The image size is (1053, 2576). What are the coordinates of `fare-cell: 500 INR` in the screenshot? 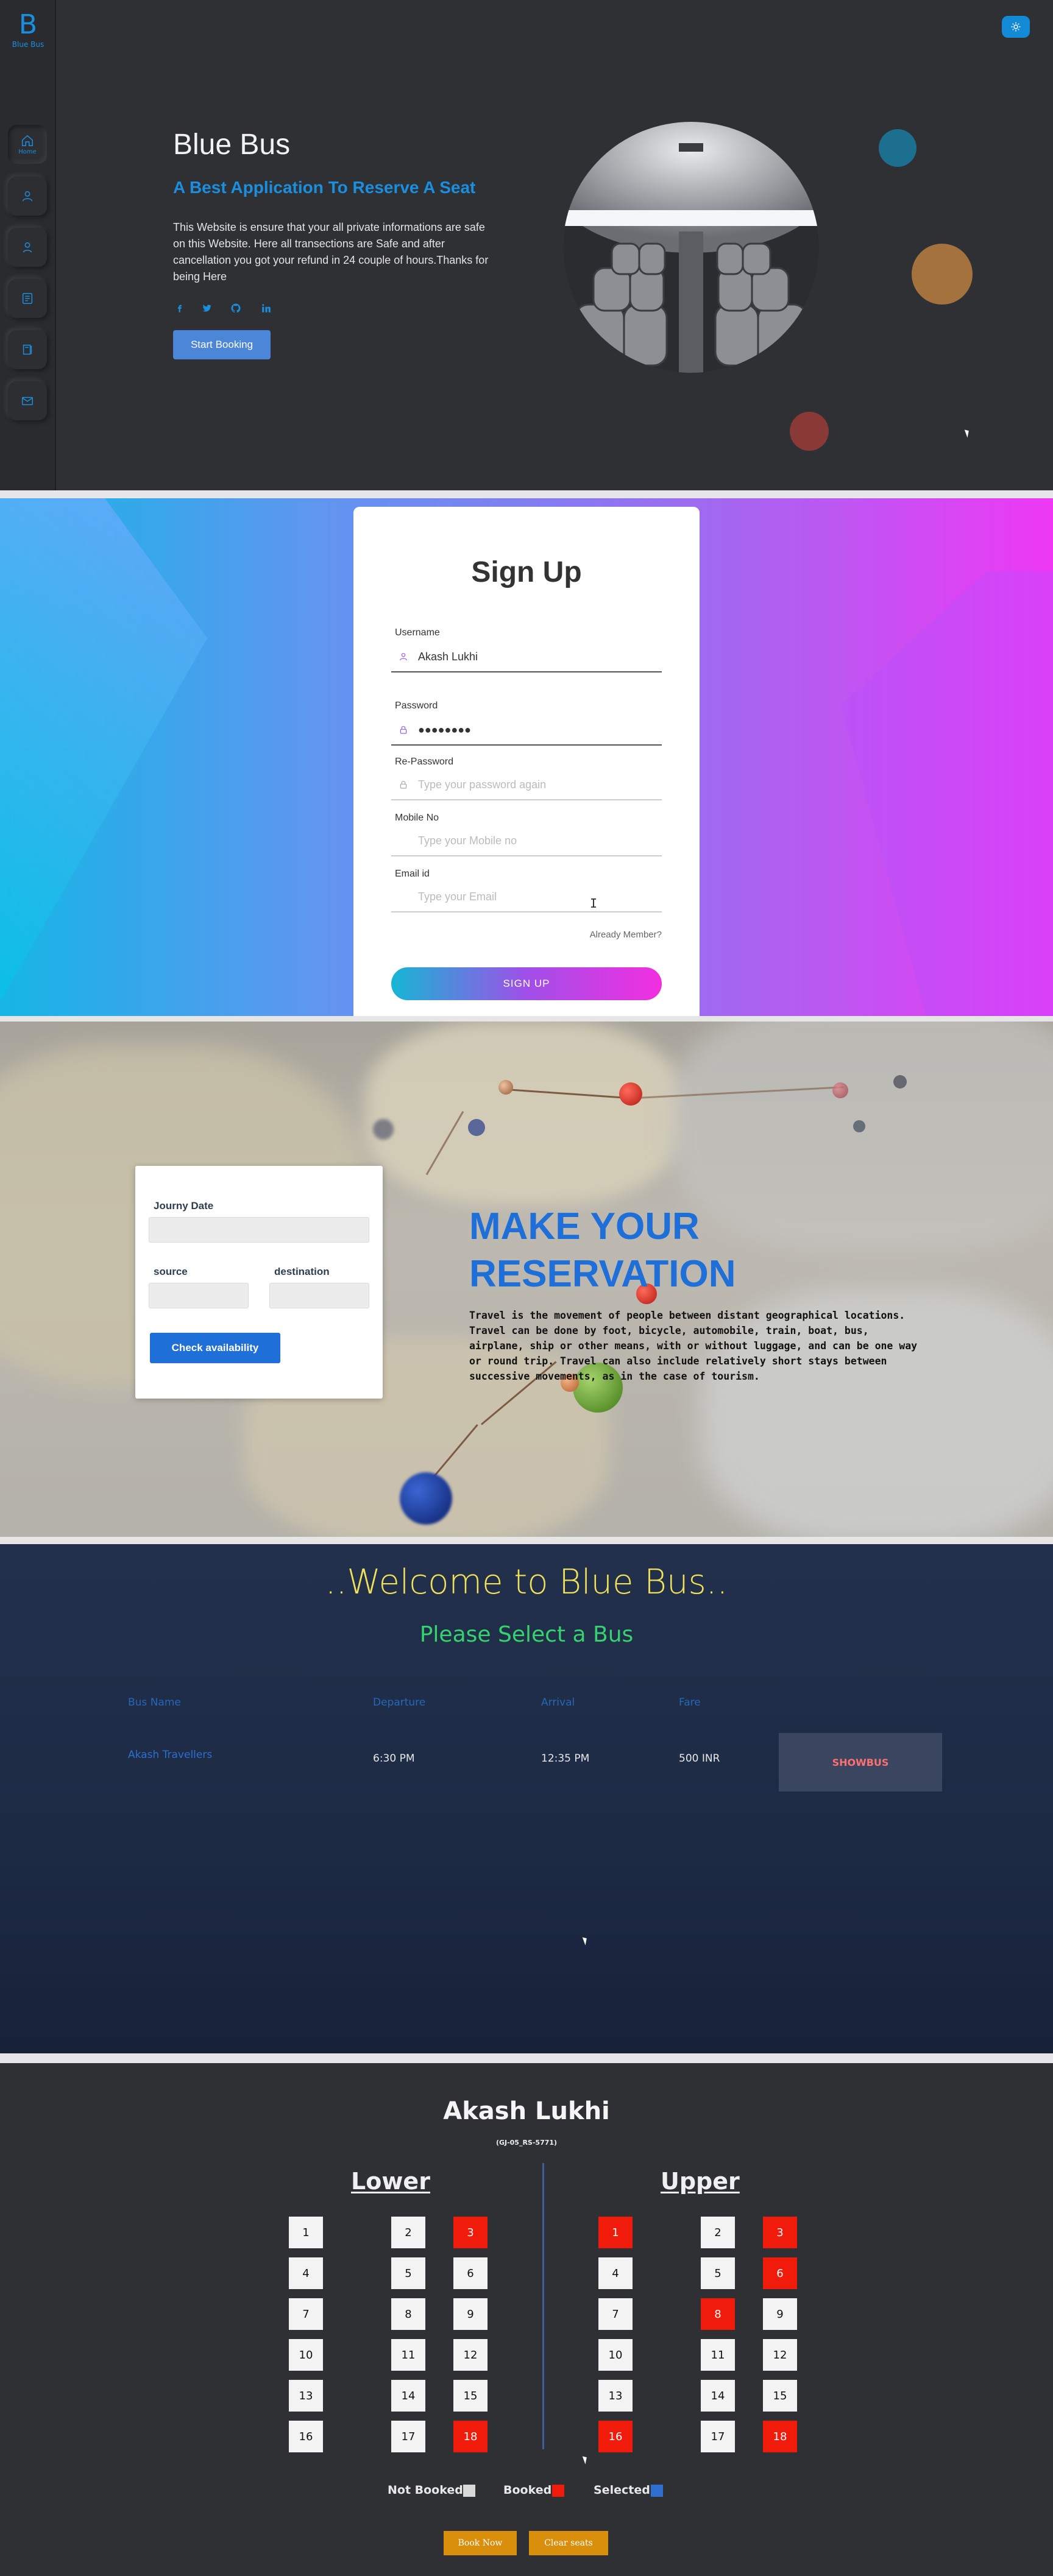 It's located at (699, 1758).